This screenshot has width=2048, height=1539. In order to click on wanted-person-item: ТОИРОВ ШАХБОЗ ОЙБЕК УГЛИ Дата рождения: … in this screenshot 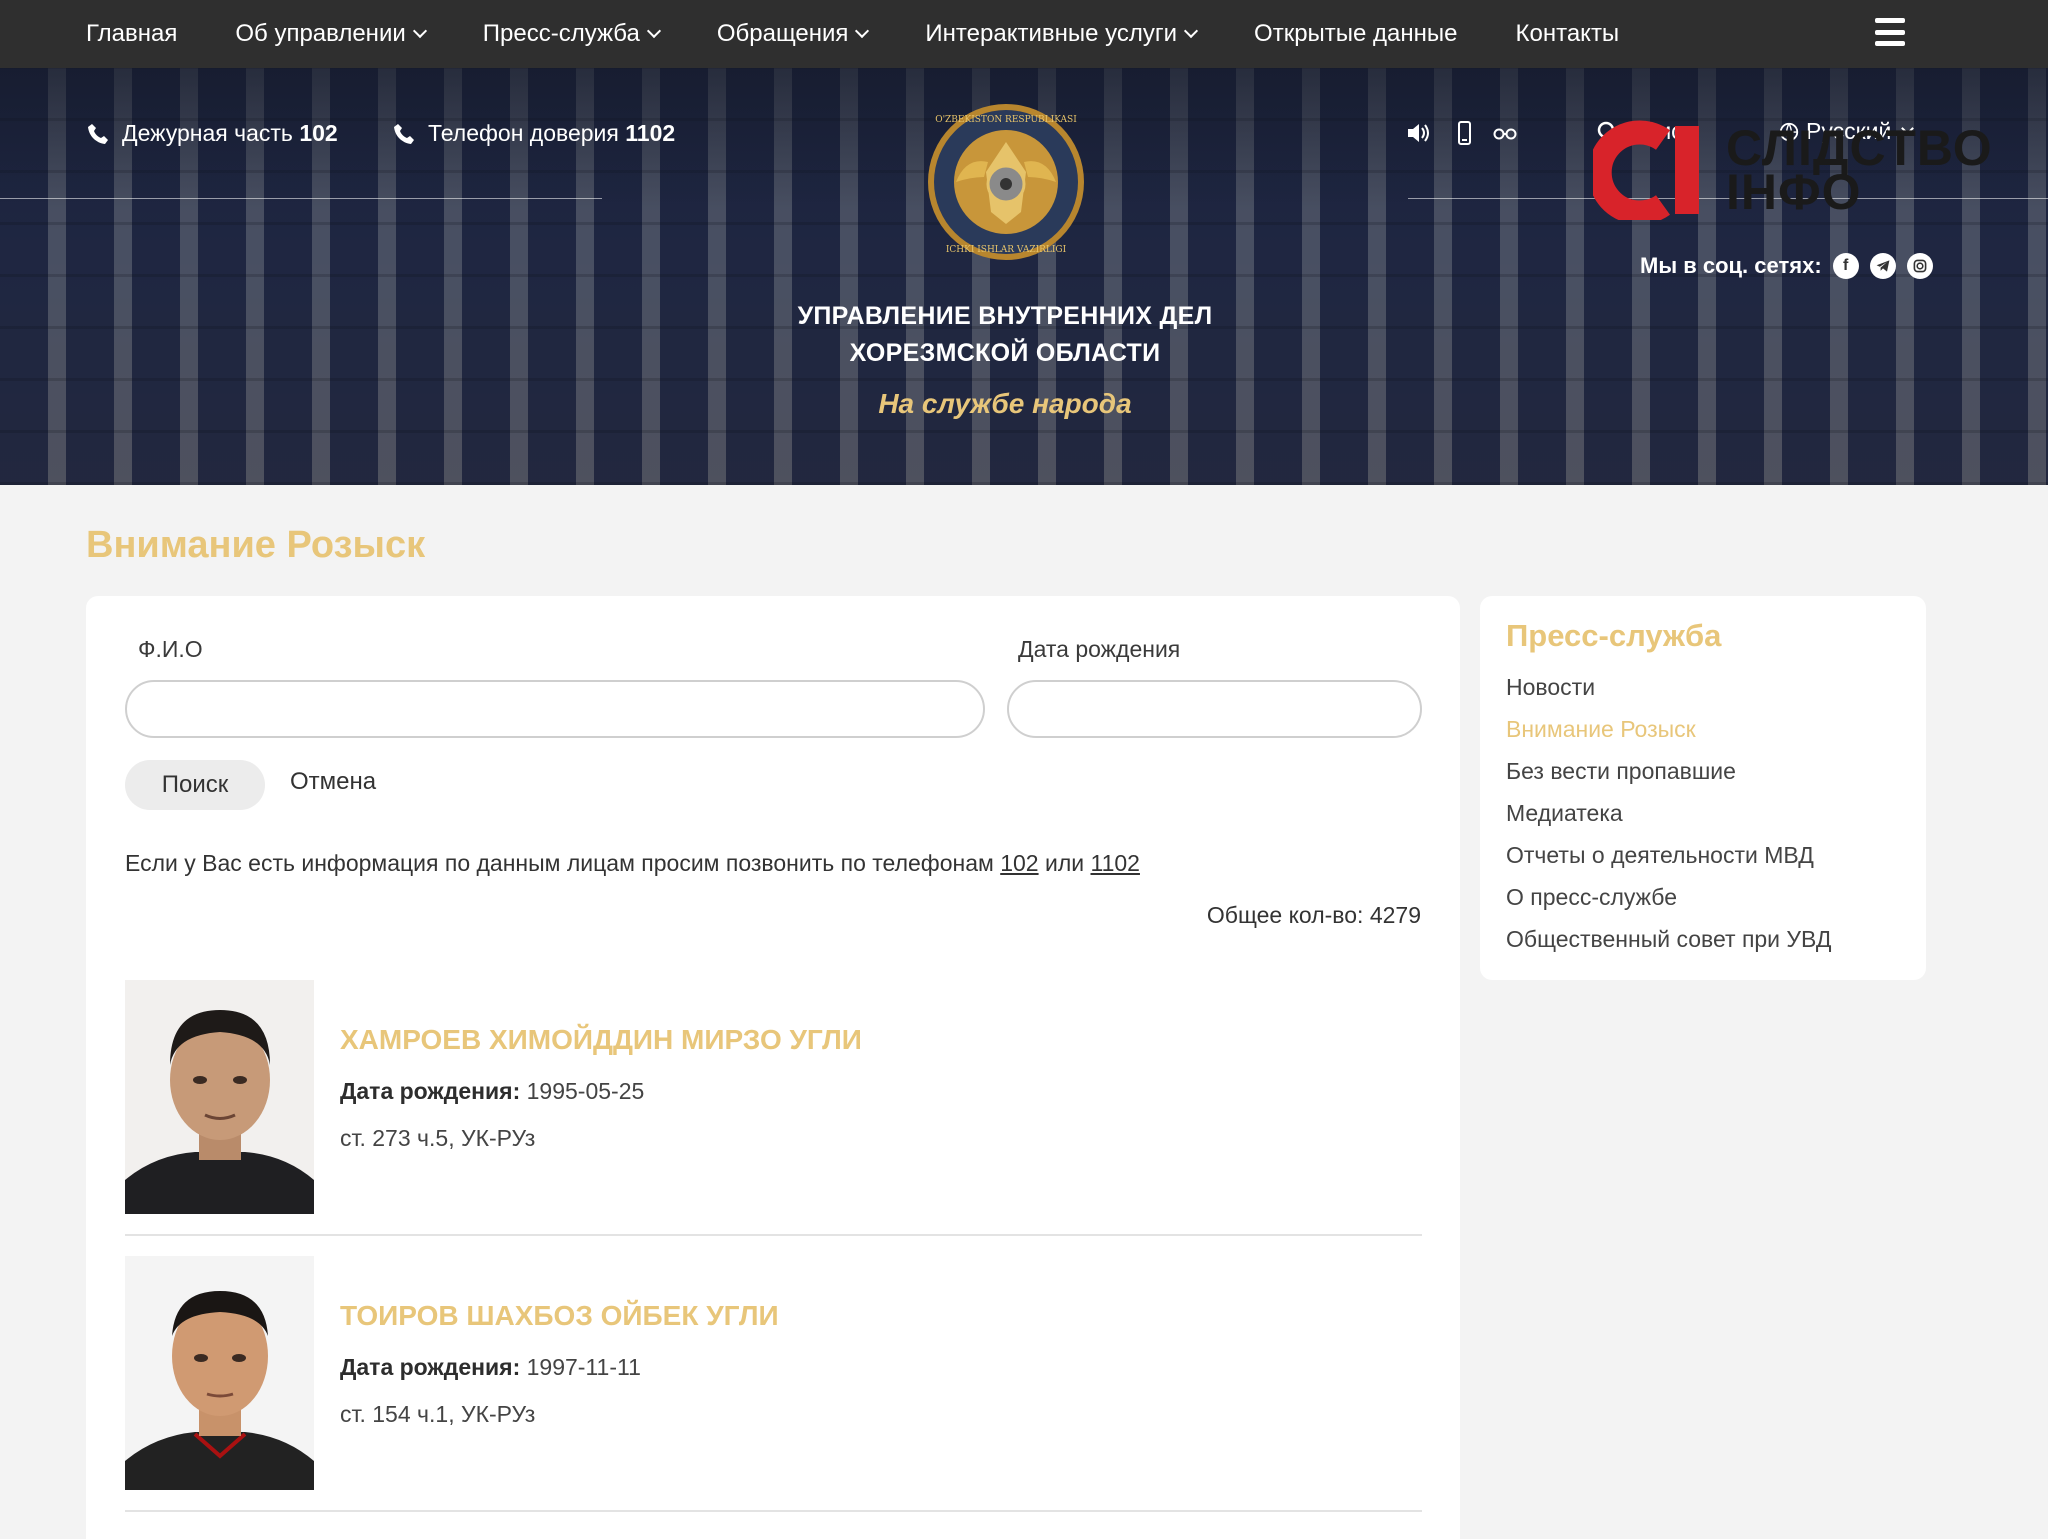, I will do `click(773, 1384)`.